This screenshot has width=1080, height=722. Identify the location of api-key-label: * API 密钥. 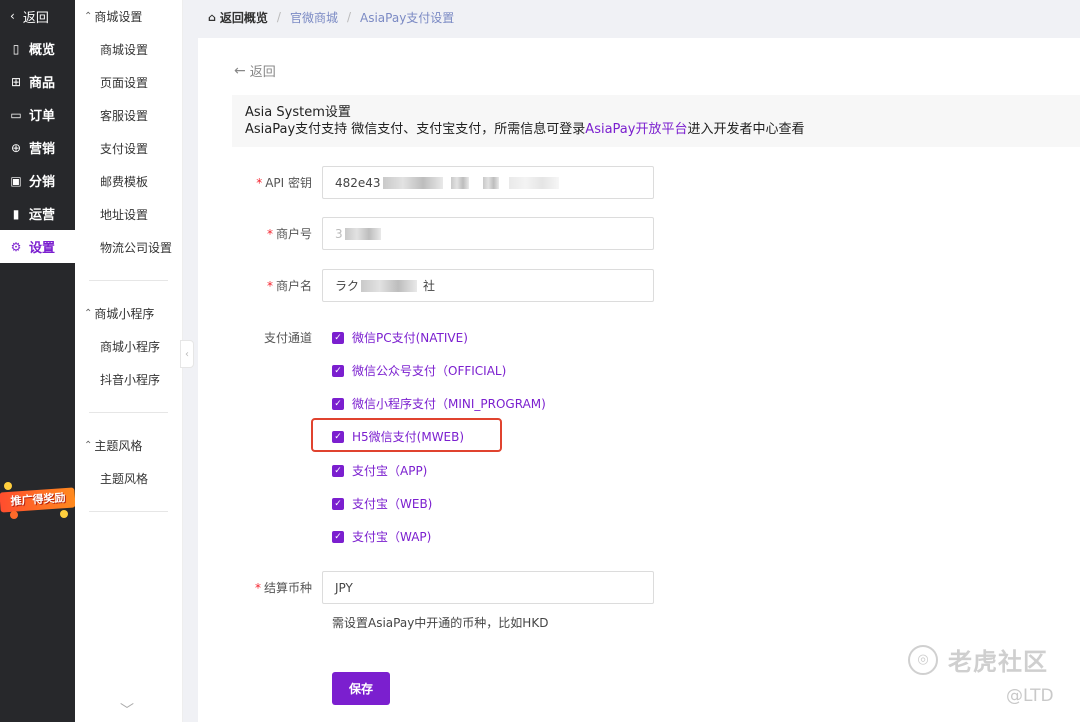
(284, 183).